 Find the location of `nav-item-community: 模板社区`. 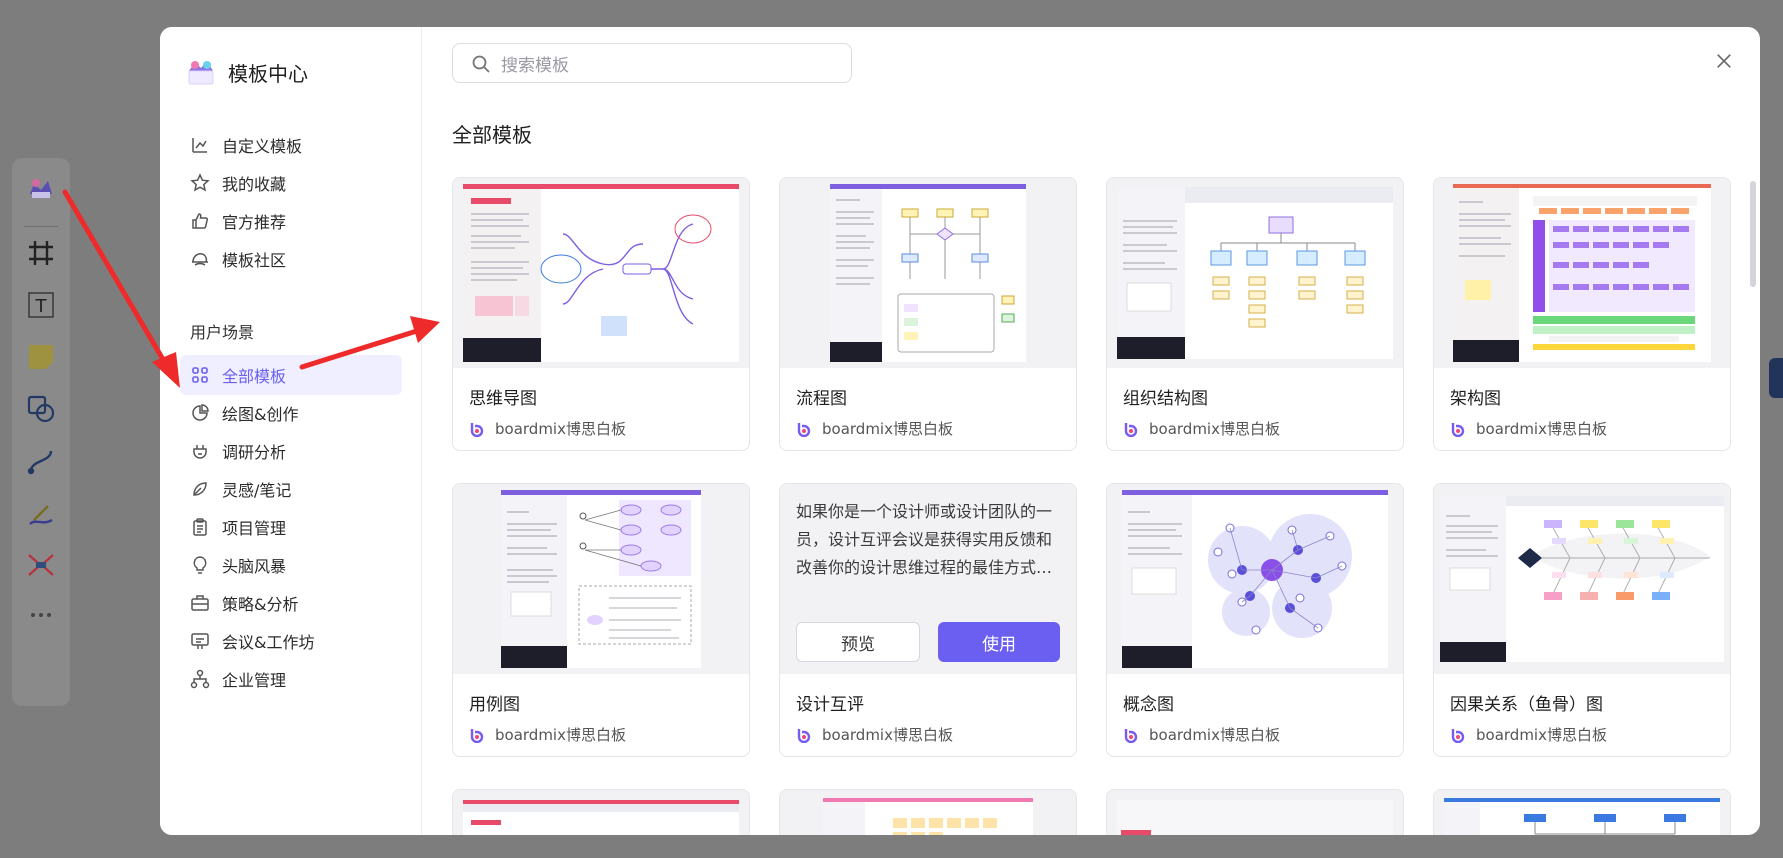

nav-item-community: 模板社区 is located at coordinates (291, 259).